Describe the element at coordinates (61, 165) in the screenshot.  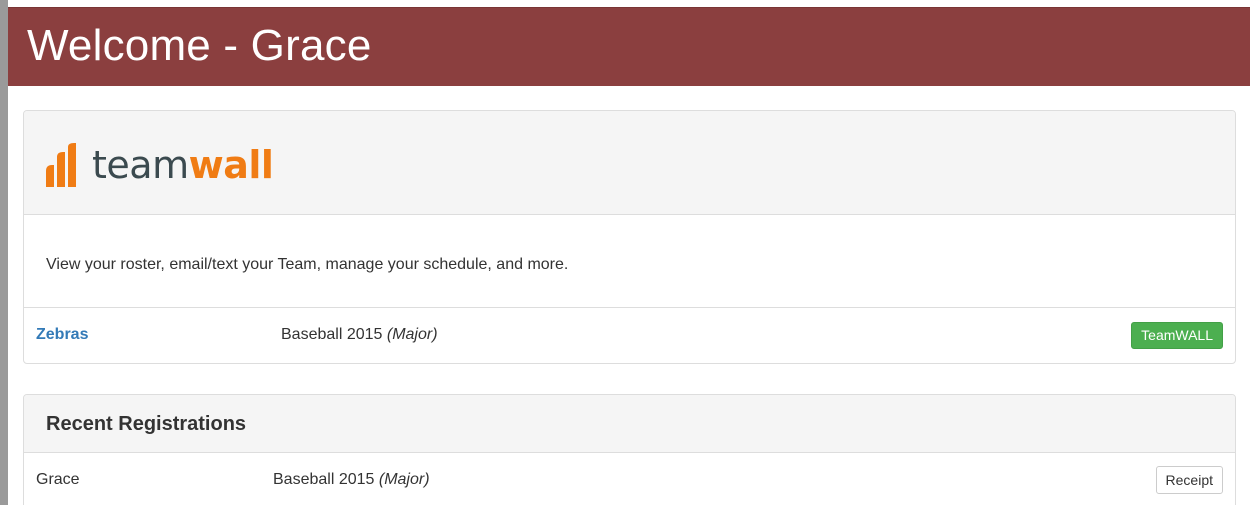
I see `teamwall-bars-icon` at that location.